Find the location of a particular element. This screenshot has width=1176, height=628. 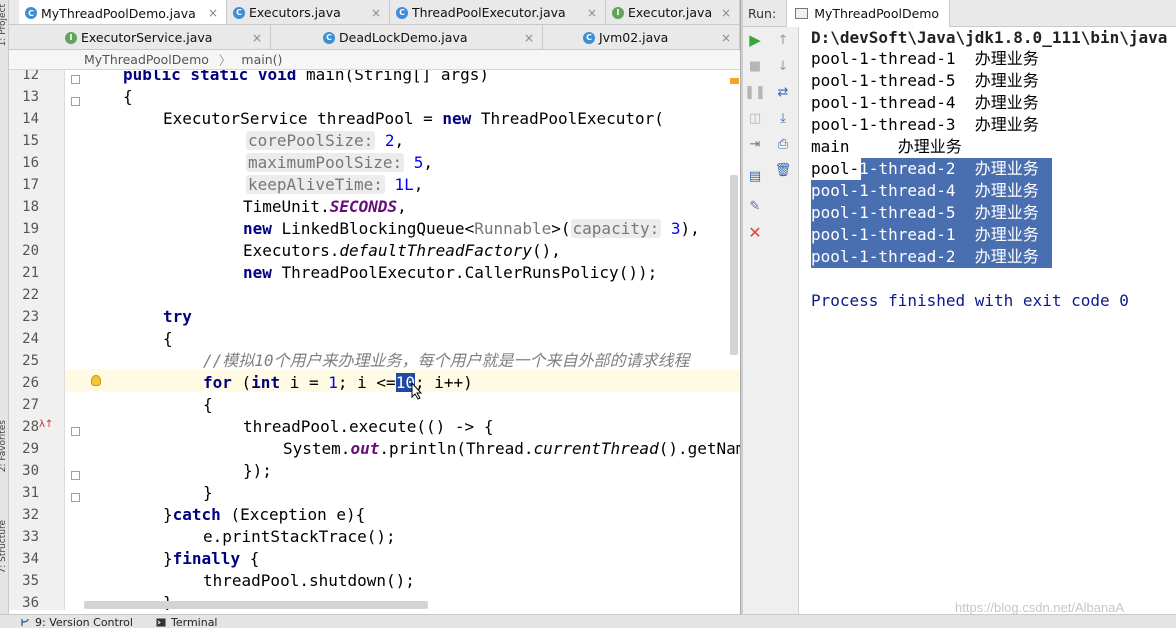

console-line: pool-1-thread-4 办理业务 is located at coordinates (925, 102).